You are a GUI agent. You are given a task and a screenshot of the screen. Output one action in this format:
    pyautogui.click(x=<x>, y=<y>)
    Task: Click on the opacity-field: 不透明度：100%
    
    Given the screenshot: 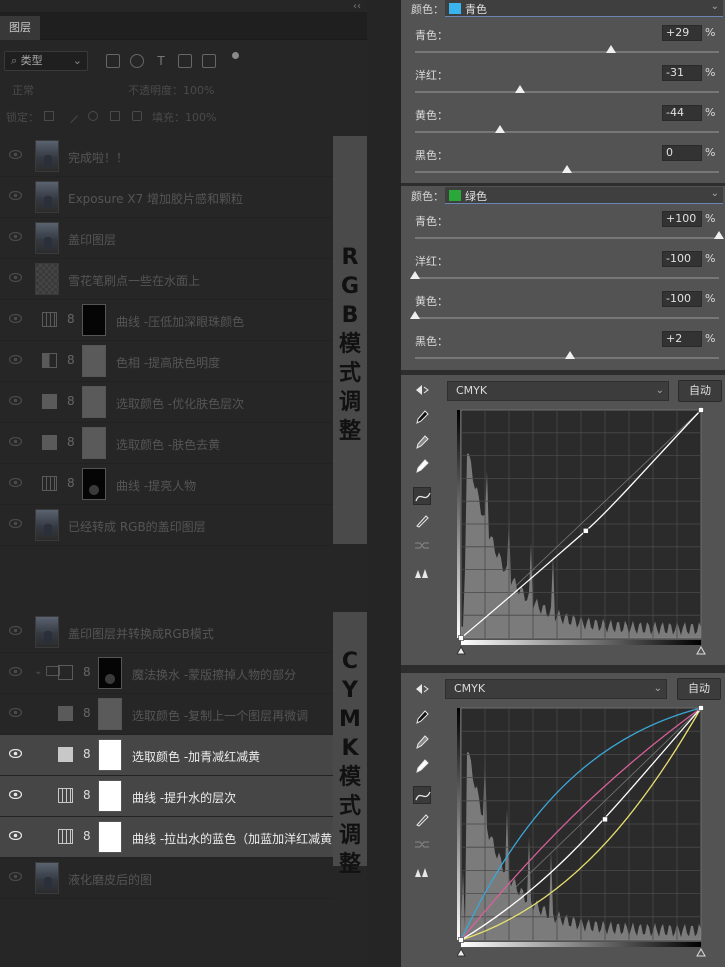 What is the action you would take?
    pyautogui.click(x=171, y=90)
    